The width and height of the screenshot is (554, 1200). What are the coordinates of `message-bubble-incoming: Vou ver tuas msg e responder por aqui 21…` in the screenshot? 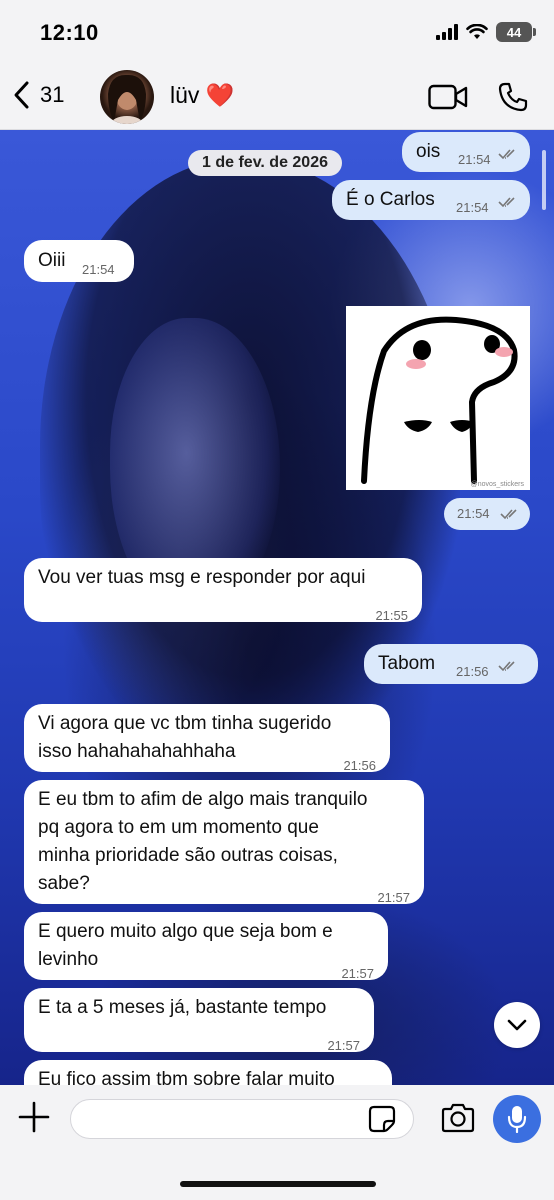 It's located at (223, 590).